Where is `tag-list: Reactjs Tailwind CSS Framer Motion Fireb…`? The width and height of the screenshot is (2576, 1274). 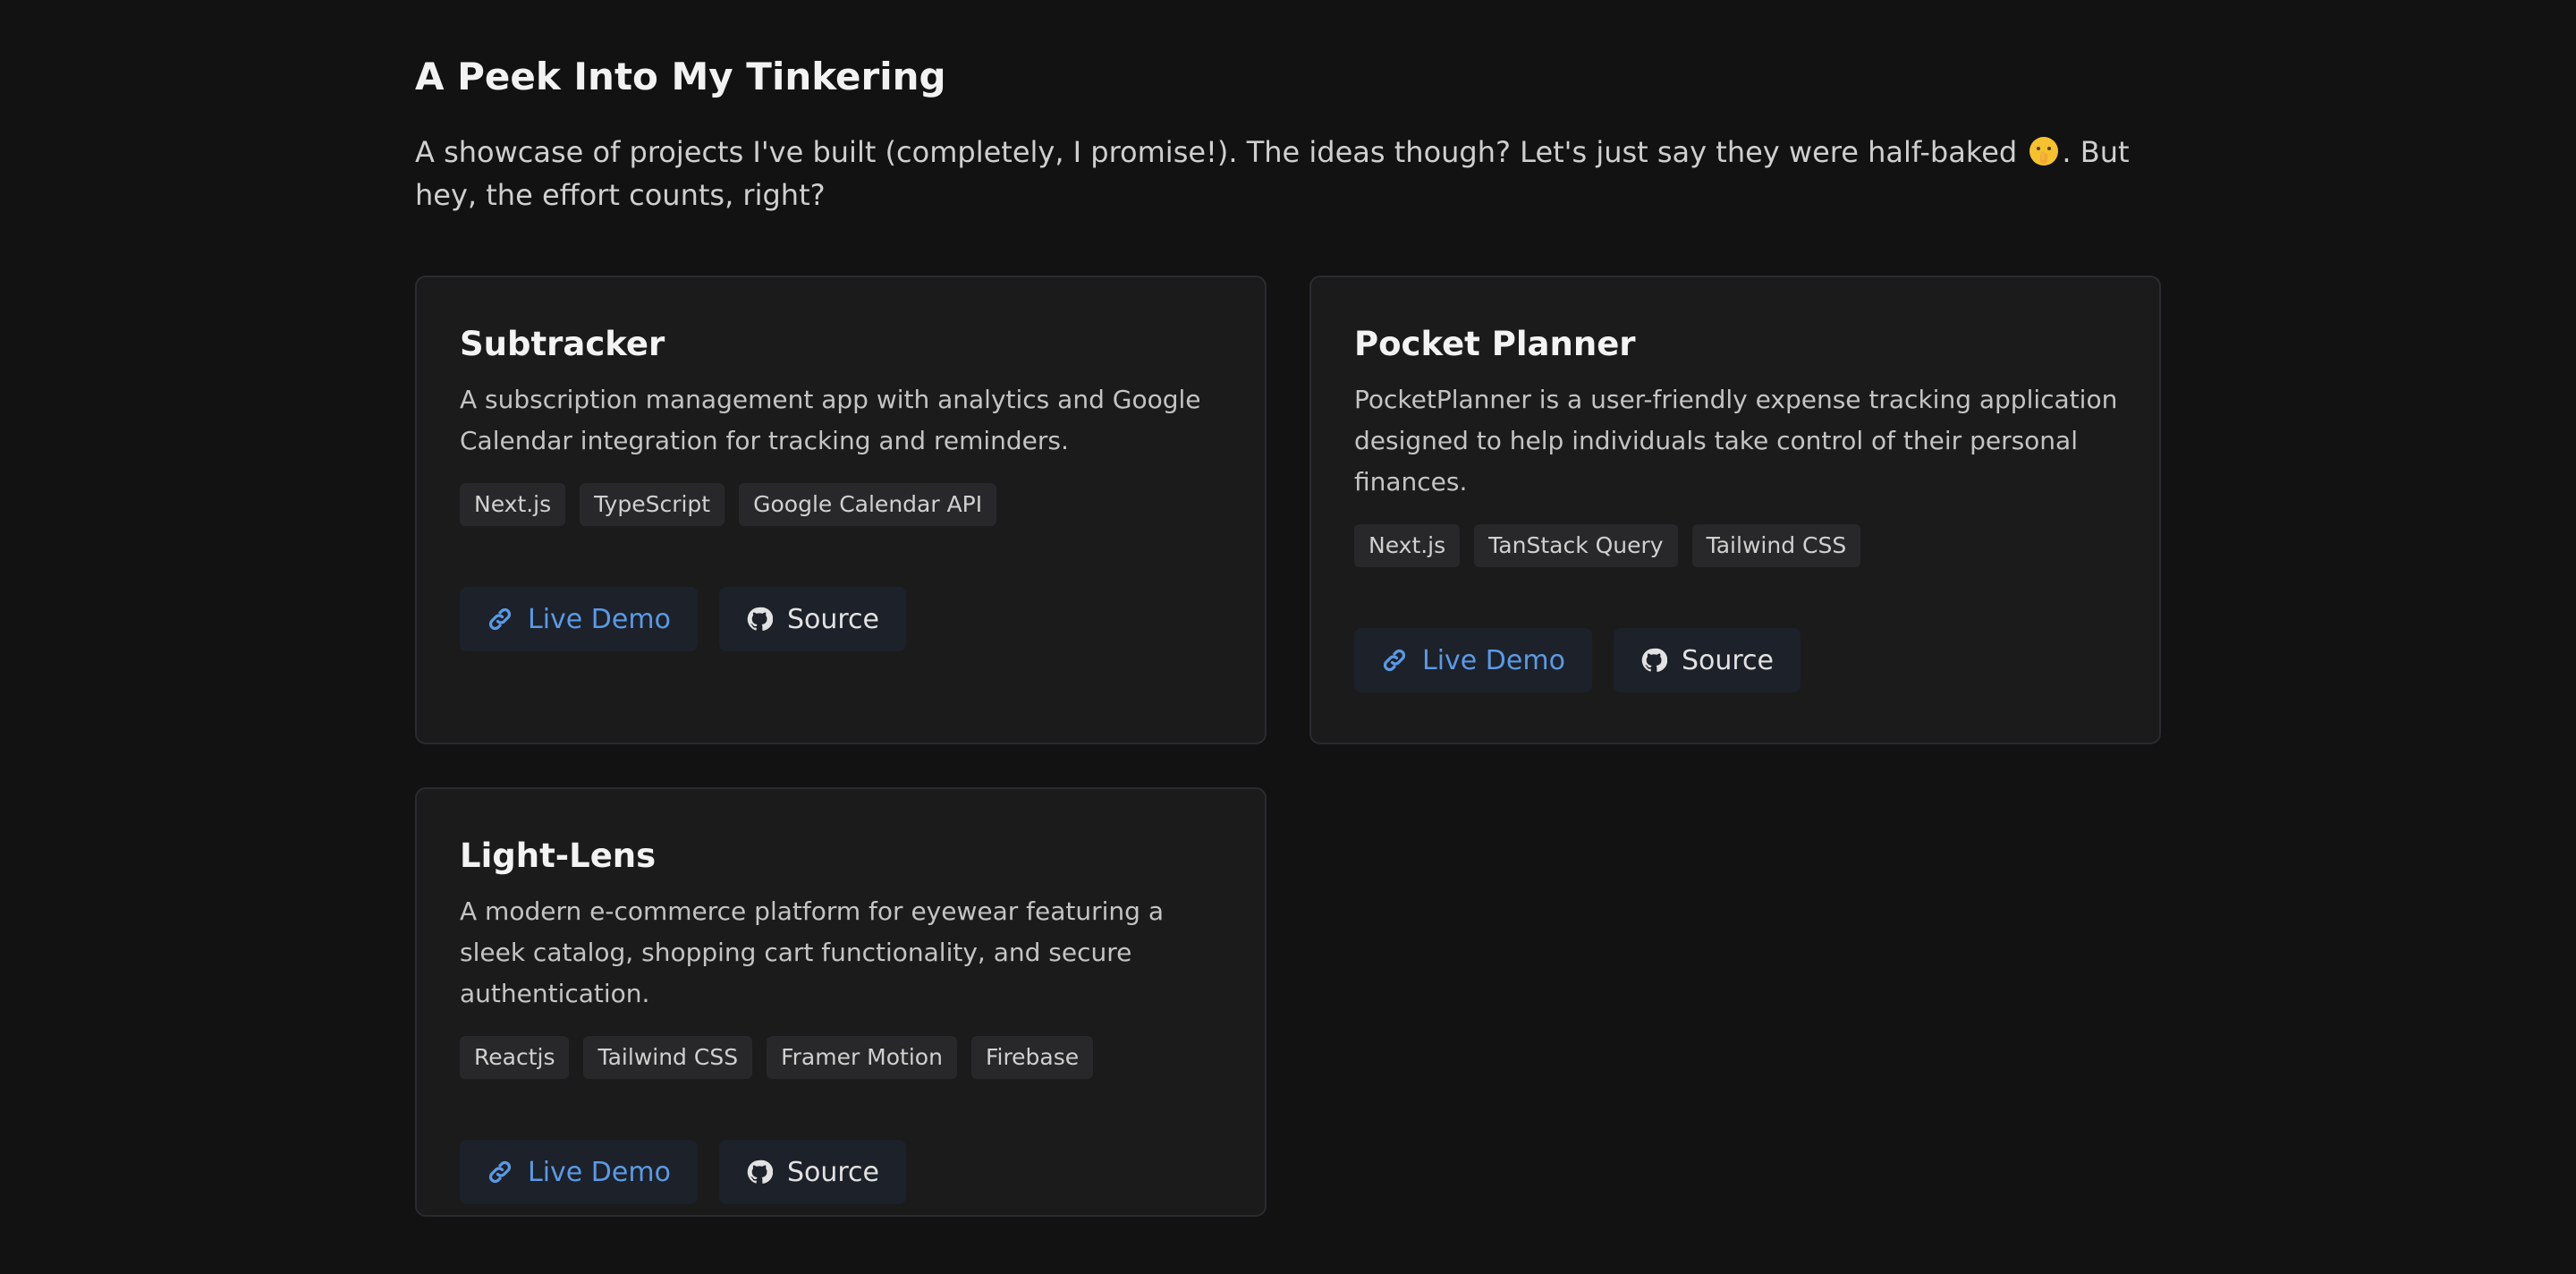 tag-list: Reactjs Tailwind CSS Framer Motion Fireb… is located at coordinates (841, 1057).